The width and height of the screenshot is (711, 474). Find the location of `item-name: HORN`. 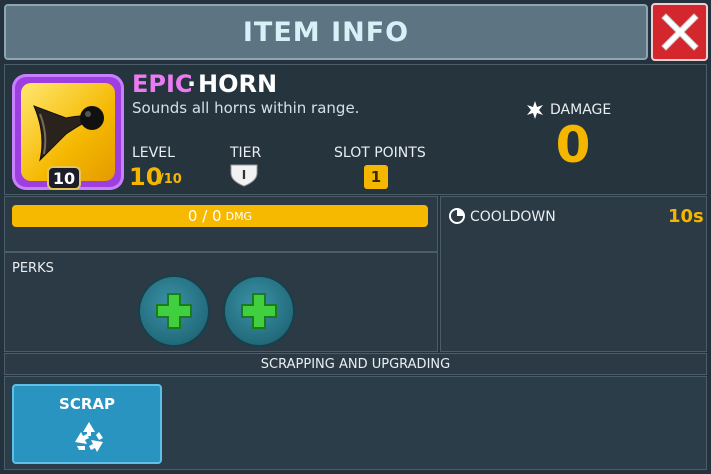

item-name: HORN is located at coordinates (238, 84).